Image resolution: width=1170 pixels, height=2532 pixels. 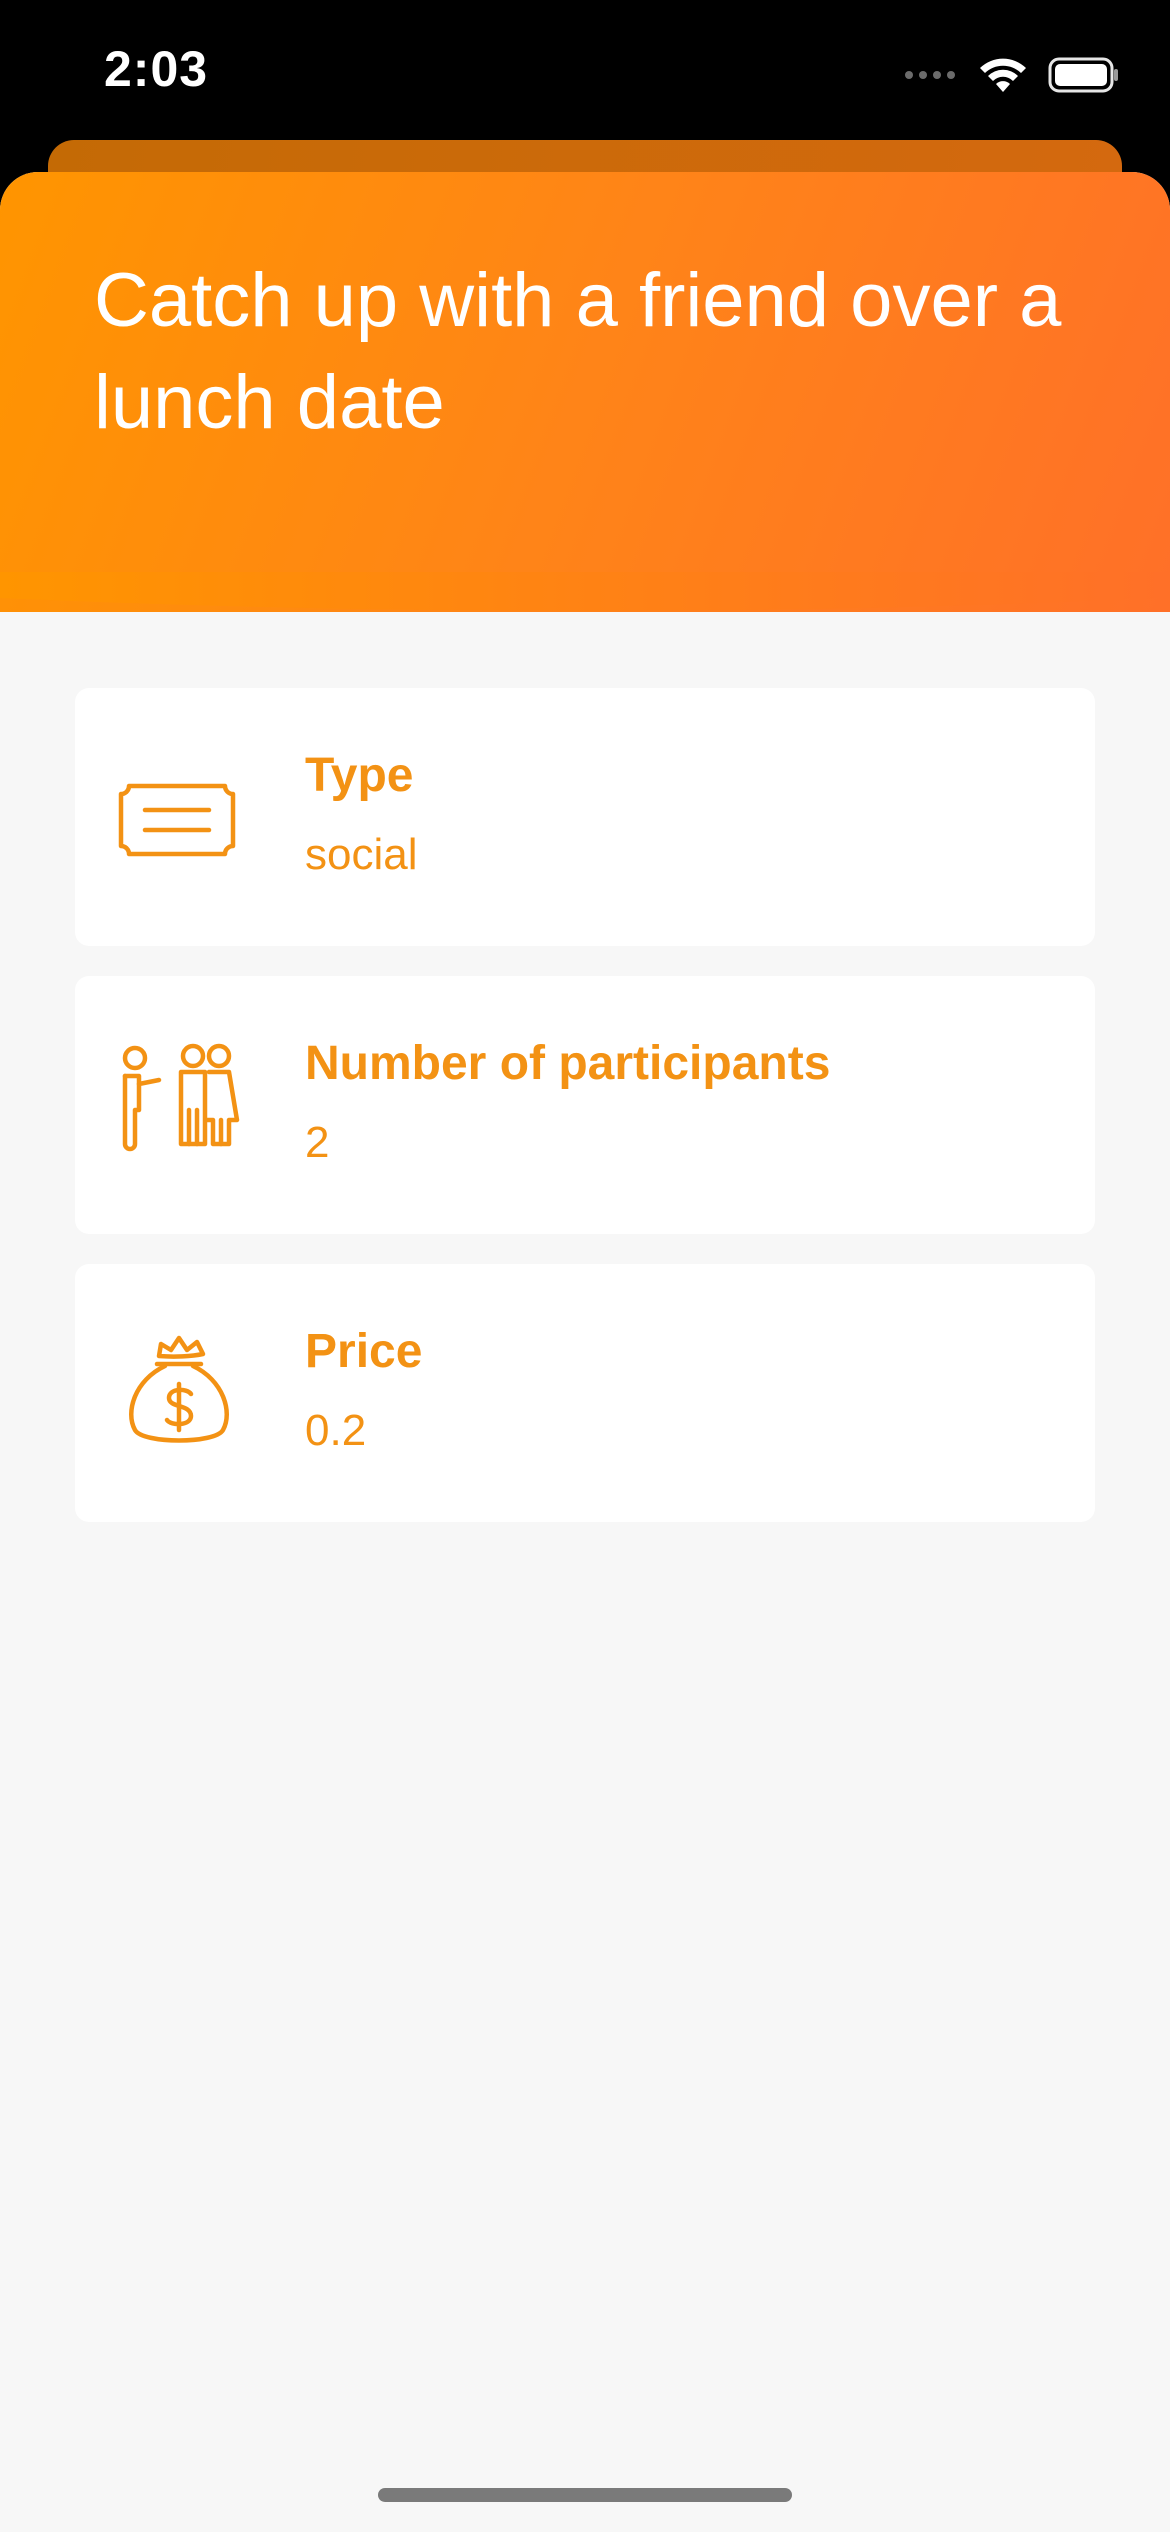 What do you see at coordinates (1003, 75) in the screenshot?
I see `wifi-icon` at bounding box center [1003, 75].